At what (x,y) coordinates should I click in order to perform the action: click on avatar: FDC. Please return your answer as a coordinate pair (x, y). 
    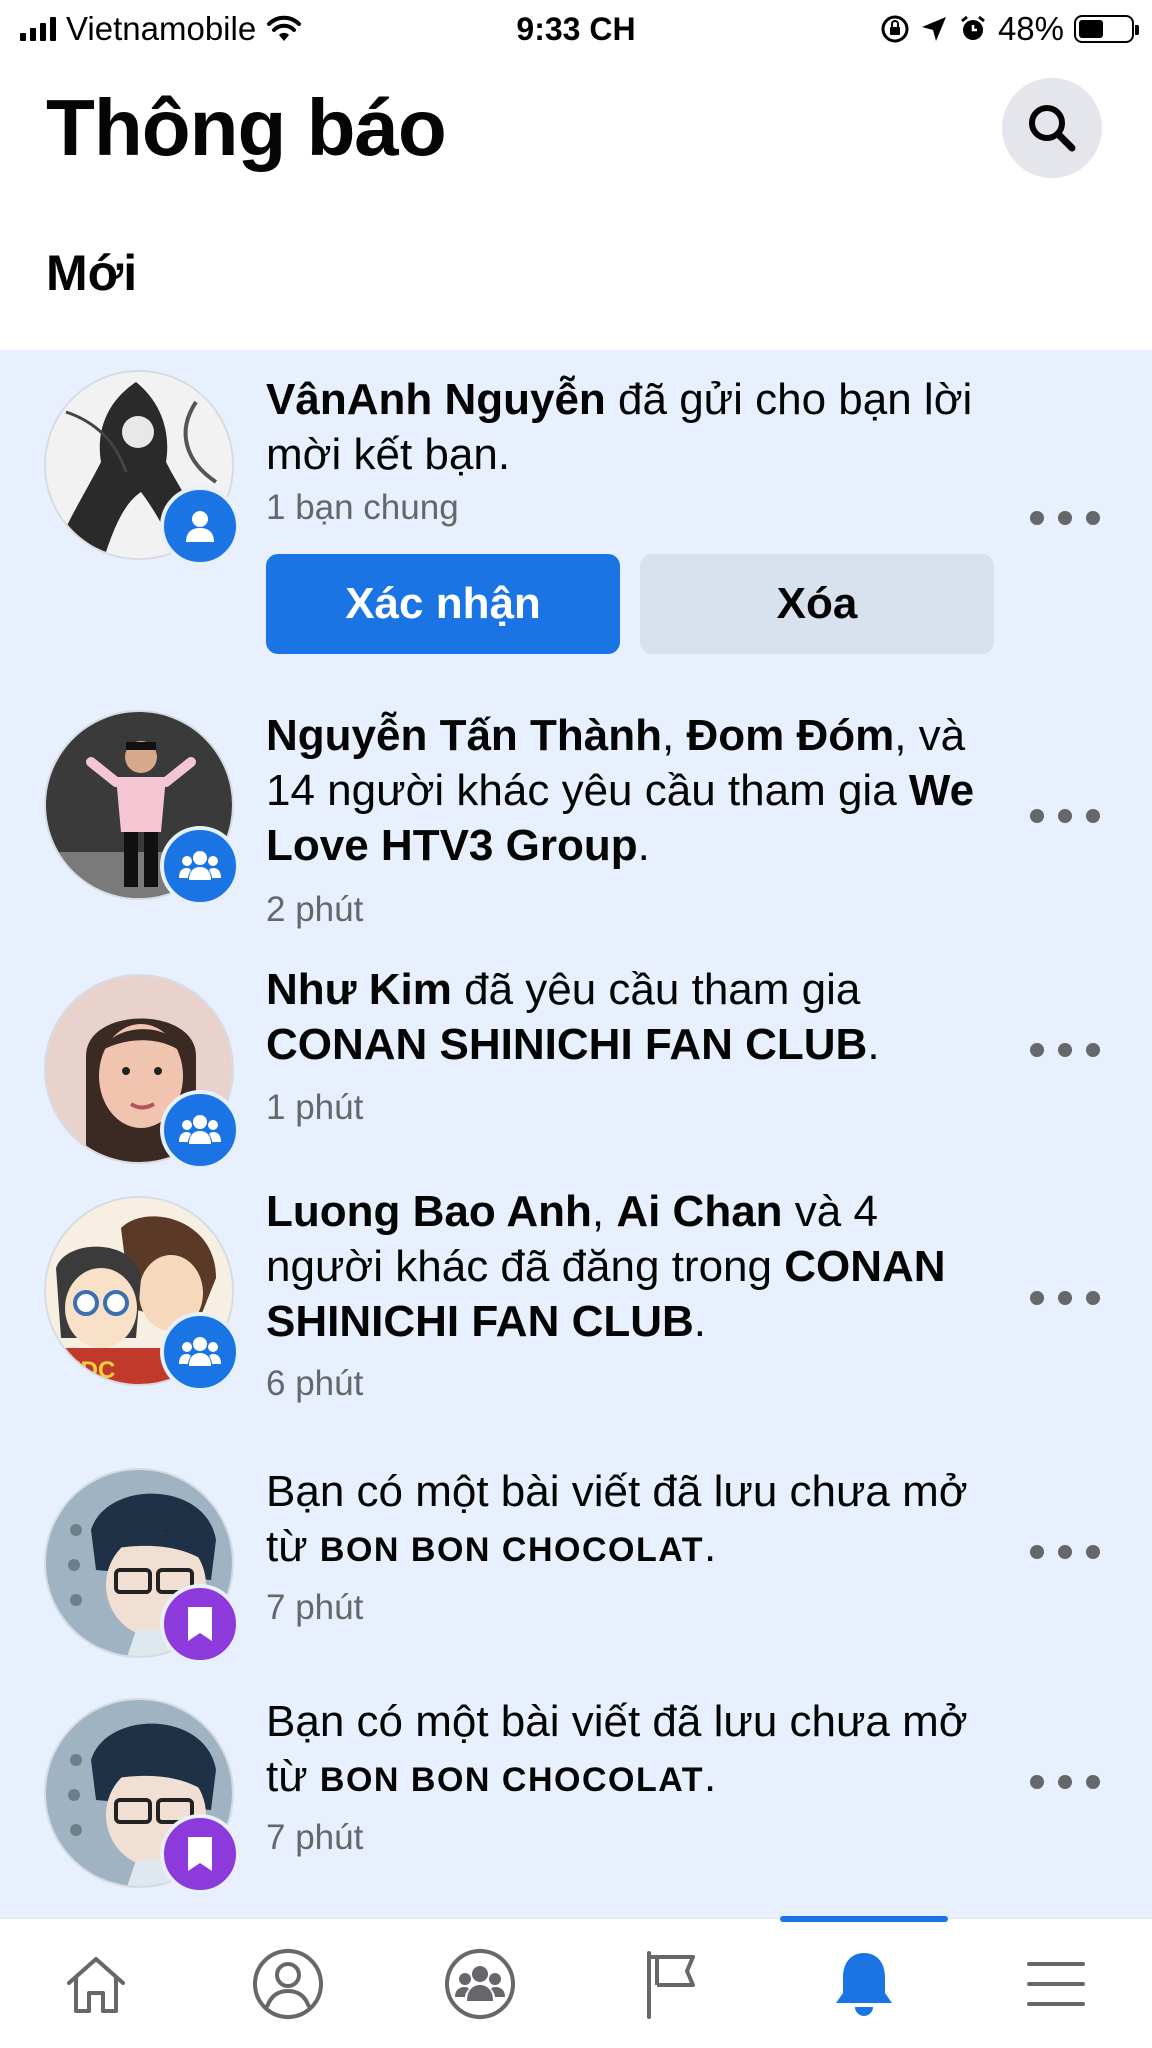
    Looking at the image, I should click on (142, 1294).